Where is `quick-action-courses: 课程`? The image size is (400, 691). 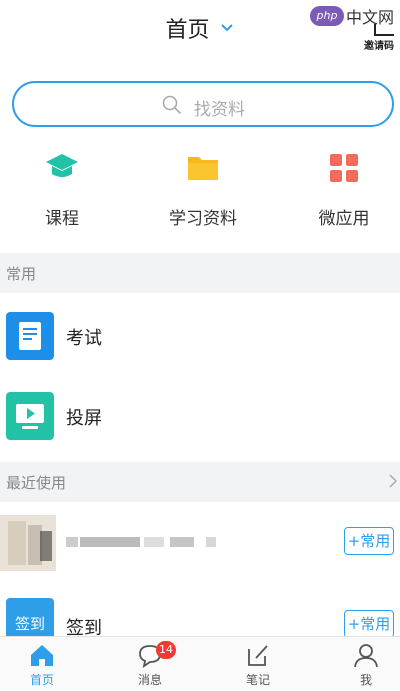
quick-action-courses: 课程 is located at coordinates (62, 189).